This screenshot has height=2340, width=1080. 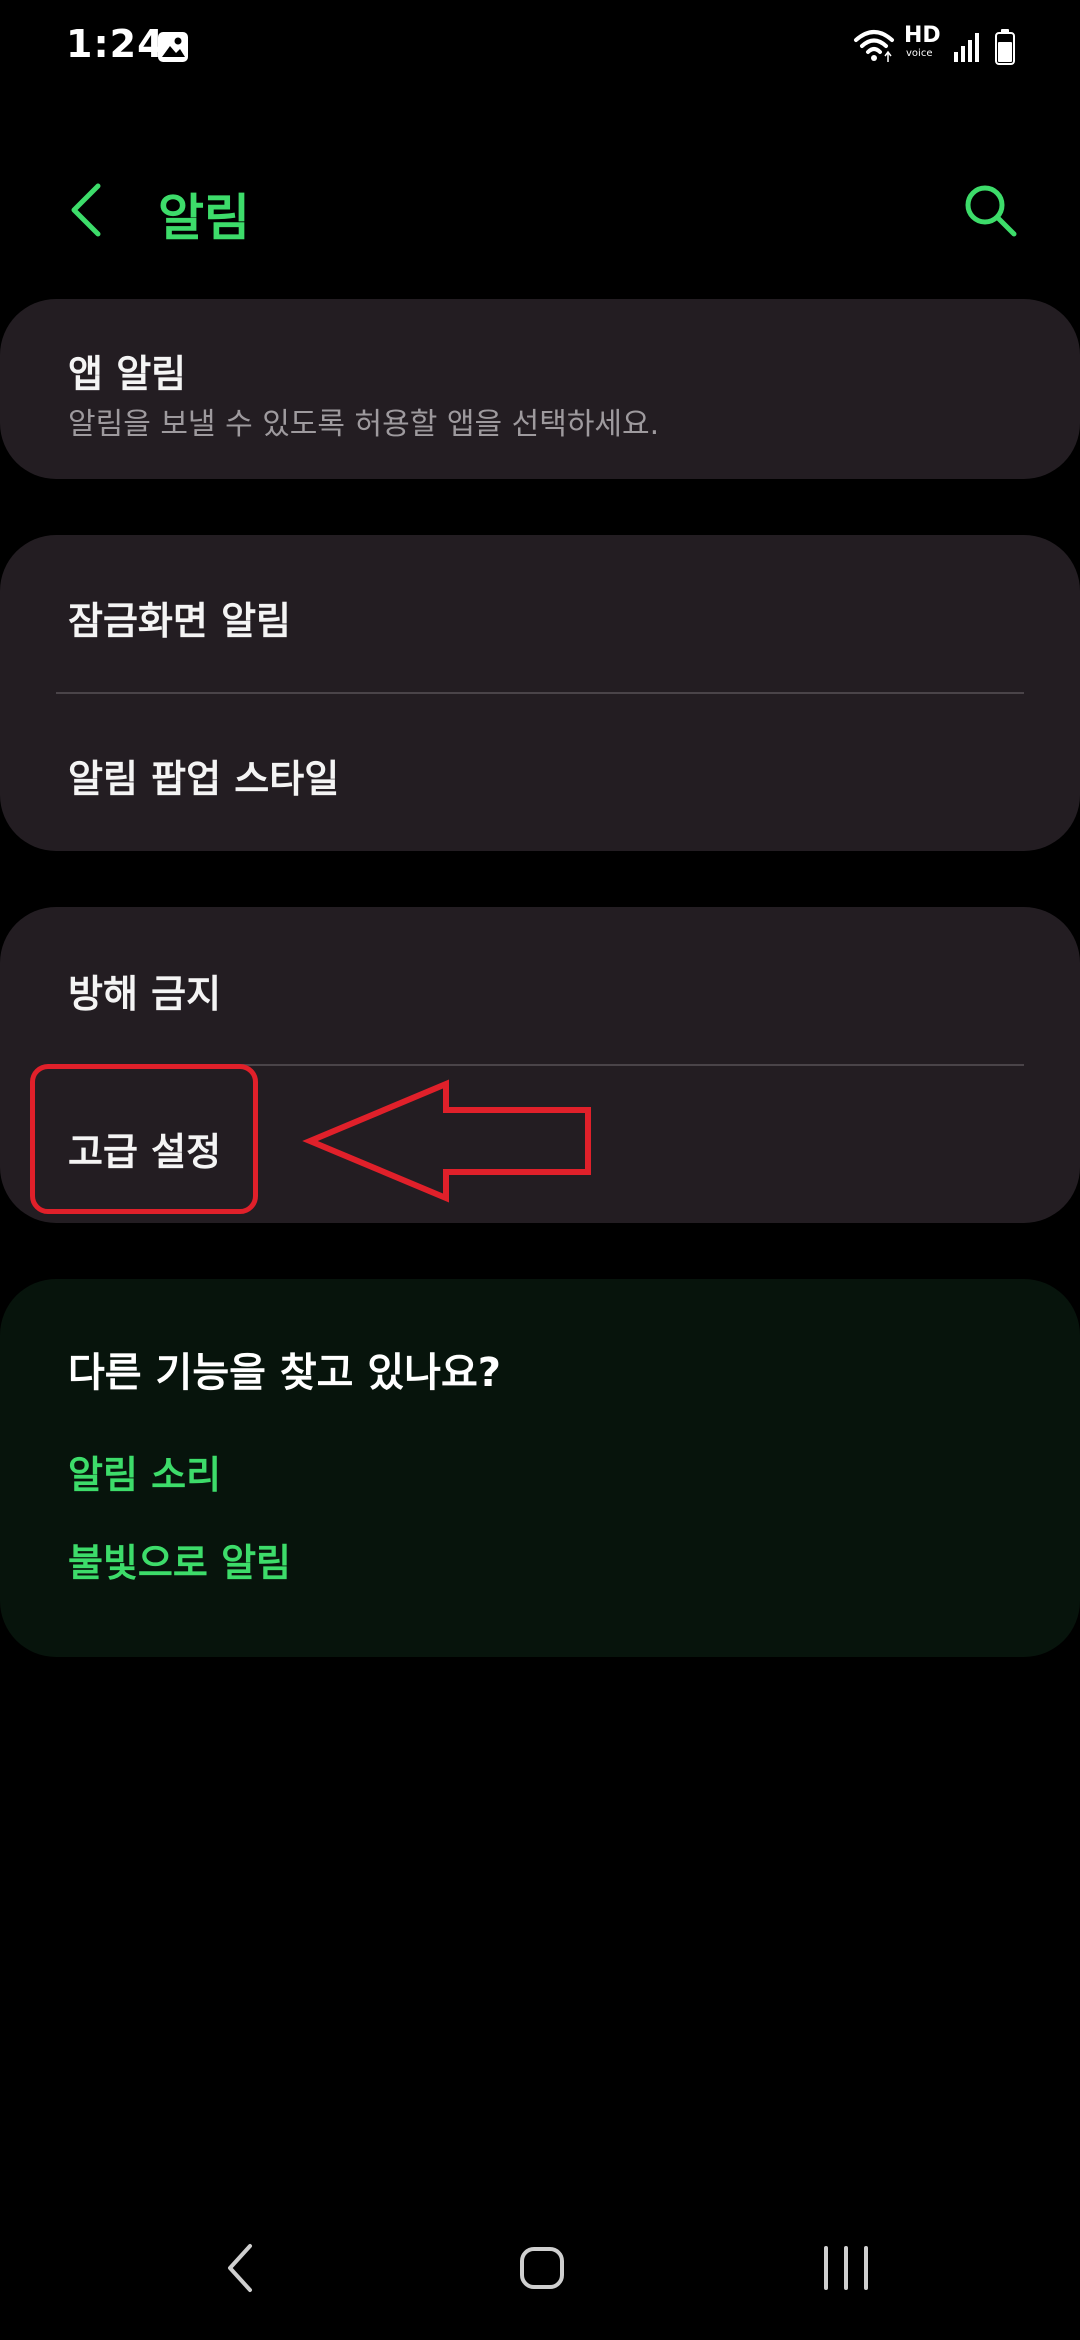 I want to click on hd-voice-icon: HD voice, so click(x=924, y=43).